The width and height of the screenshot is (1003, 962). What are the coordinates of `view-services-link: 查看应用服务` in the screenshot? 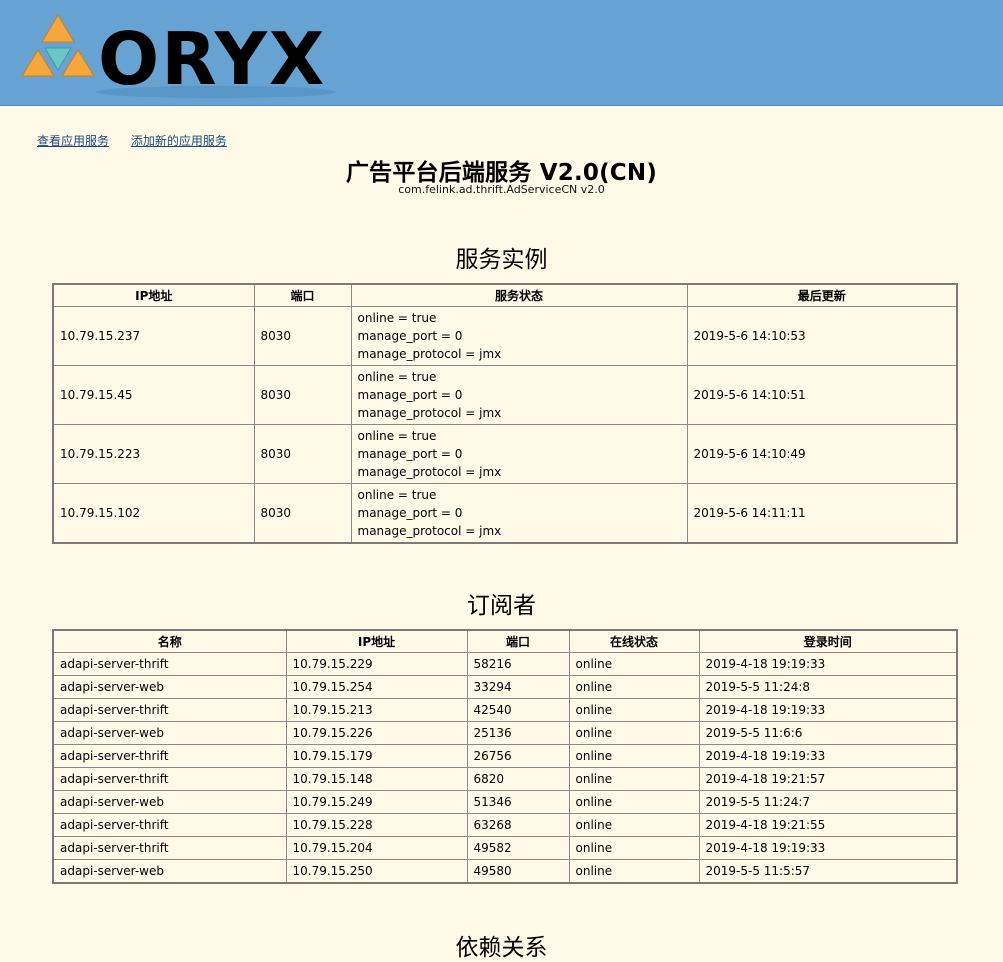 It's located at (73, 141).